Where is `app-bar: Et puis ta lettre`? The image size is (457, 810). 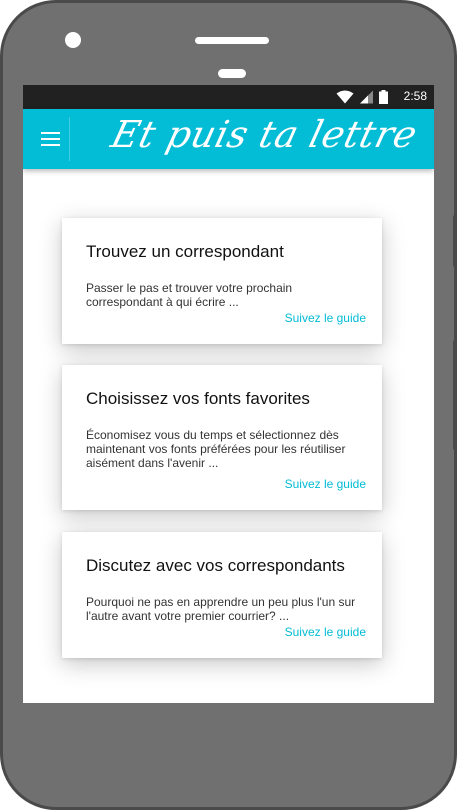
app-bar: Et puis ta lettre is located at coordinates (228, 139).